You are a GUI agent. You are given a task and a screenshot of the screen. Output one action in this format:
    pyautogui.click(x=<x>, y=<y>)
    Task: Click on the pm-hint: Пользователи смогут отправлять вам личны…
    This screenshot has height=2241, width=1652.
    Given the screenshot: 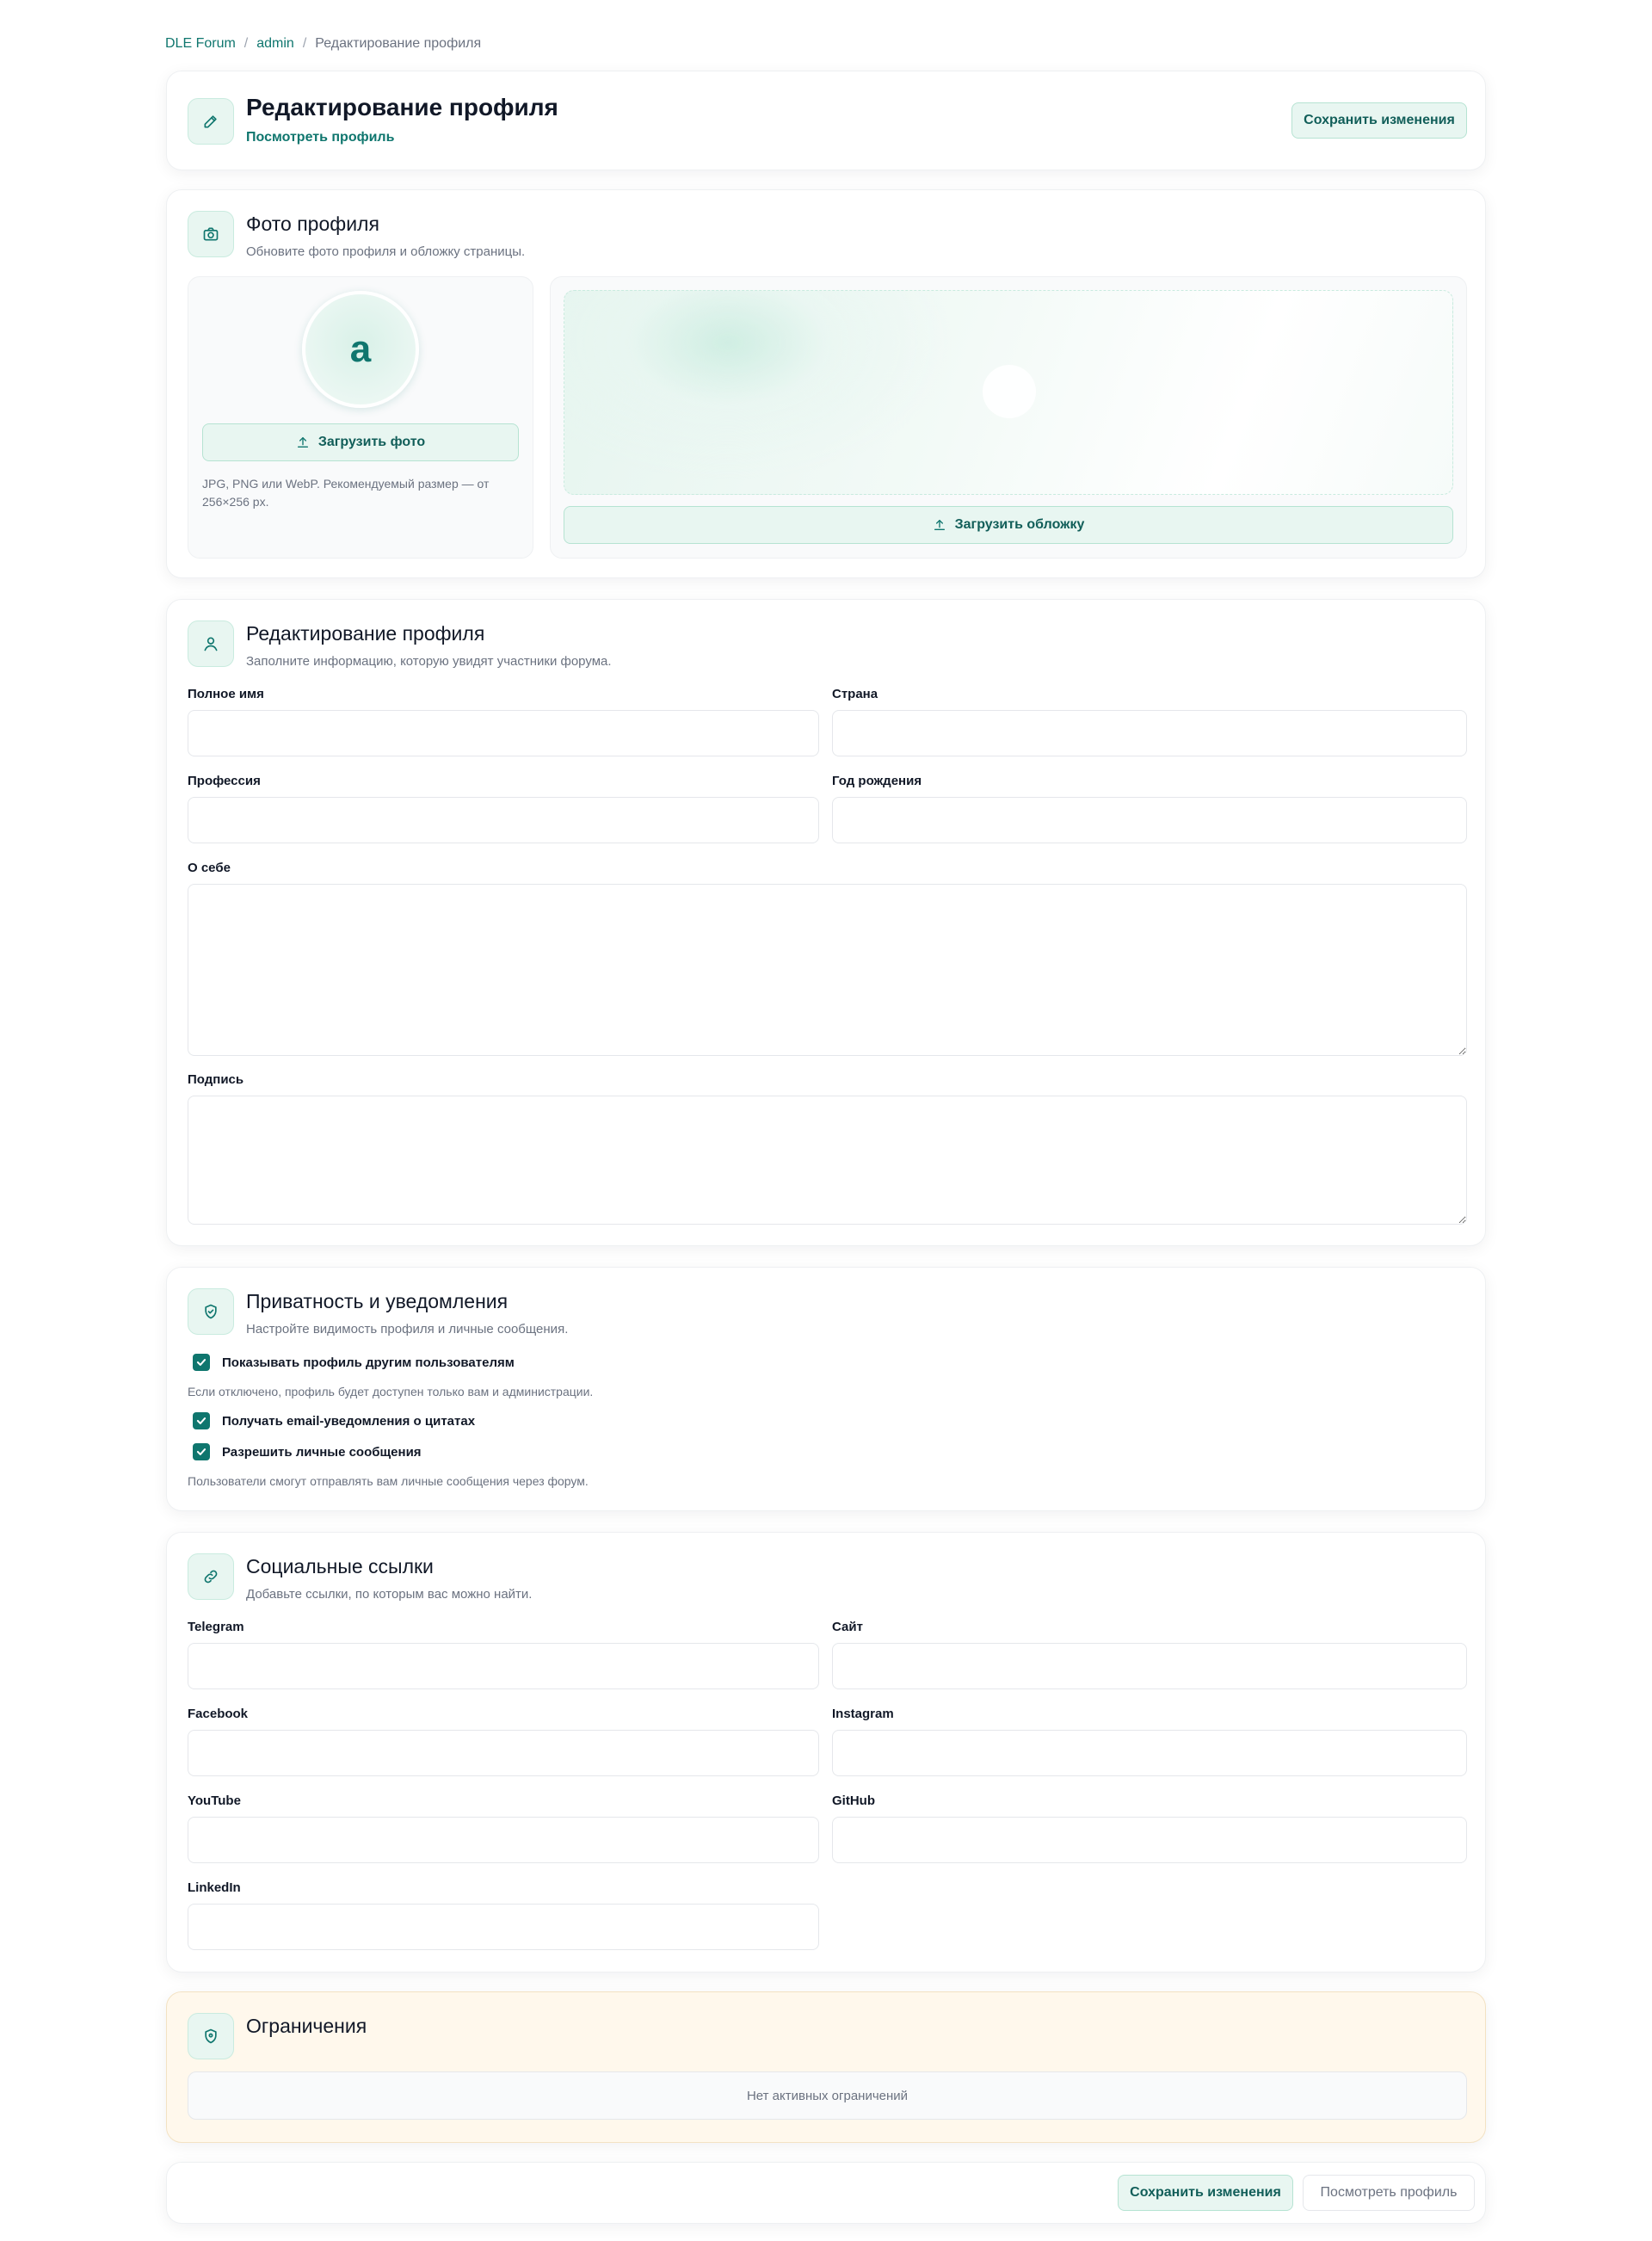 What is the action you would take?
    pyautogui.click(x=388, y=1481)
    